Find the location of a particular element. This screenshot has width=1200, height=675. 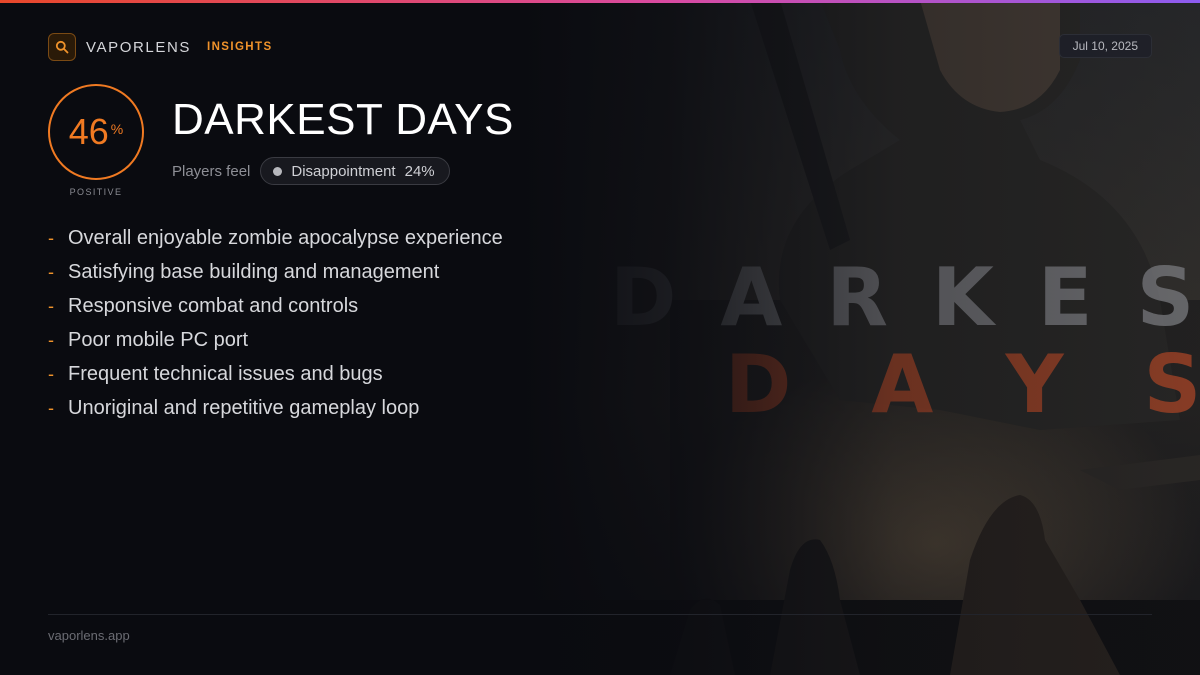

list-item-text: Responsive combat and controls is located at coordinates (213, 305).